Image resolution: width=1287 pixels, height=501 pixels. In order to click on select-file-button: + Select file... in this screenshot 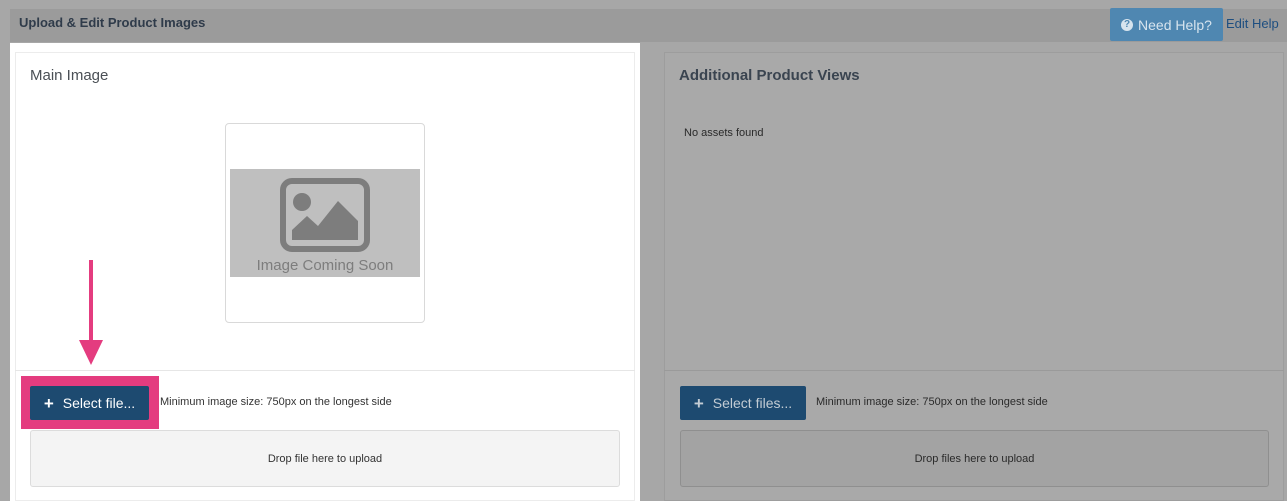, I will do `click(89, 403)`.